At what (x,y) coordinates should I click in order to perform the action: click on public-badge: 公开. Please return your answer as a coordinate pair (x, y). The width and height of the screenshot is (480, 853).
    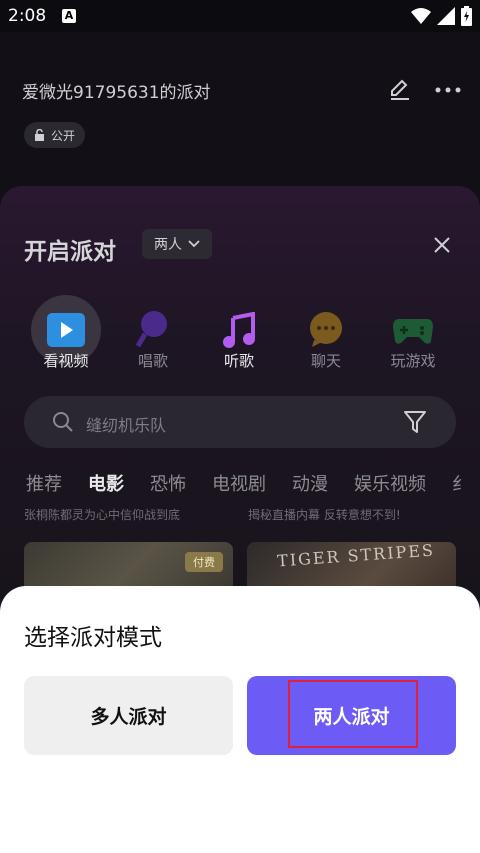
    Looking at the image, I should click on (55, 135).